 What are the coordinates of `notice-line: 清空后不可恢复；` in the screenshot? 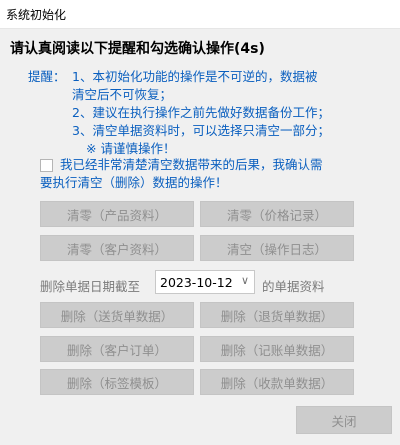 It's located at (122, 94).